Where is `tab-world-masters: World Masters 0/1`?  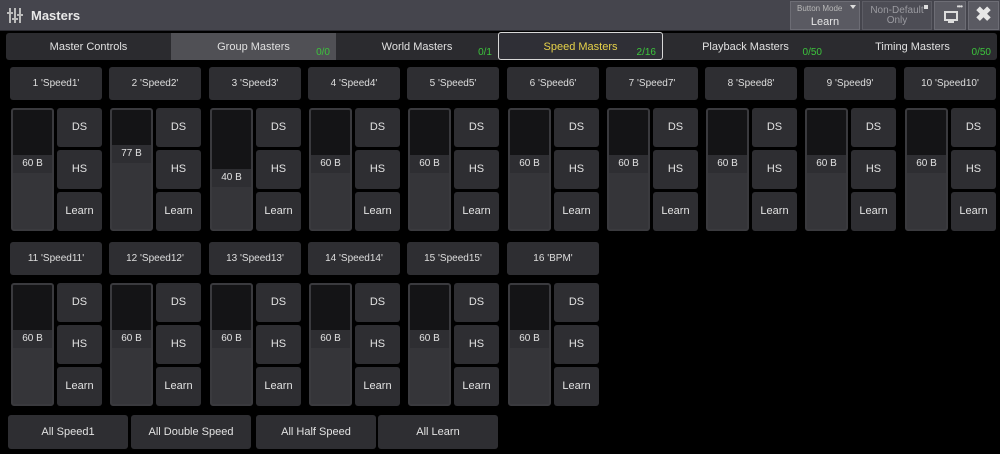 tab-world-masters: World Masters 0/1 is located at coordinates (417, 46).